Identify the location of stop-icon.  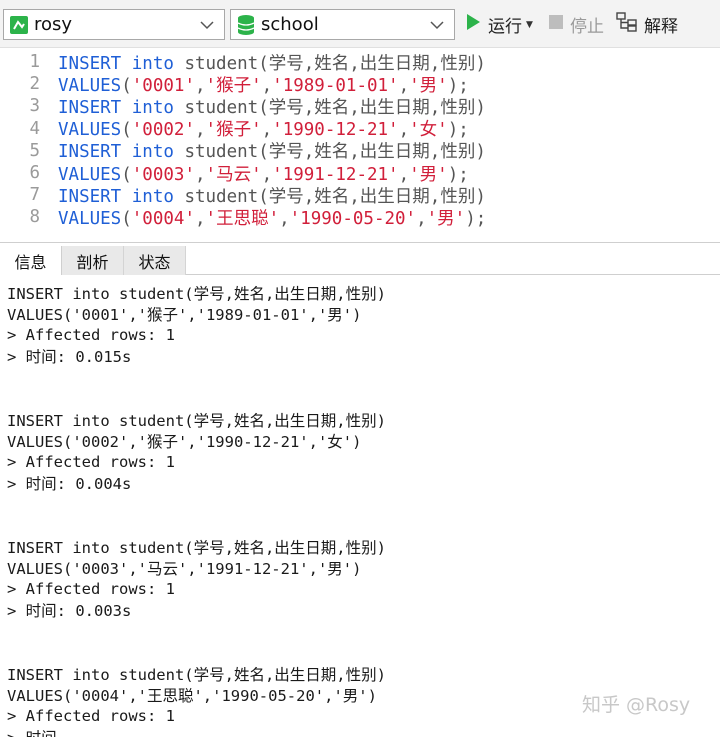
(556, 24).